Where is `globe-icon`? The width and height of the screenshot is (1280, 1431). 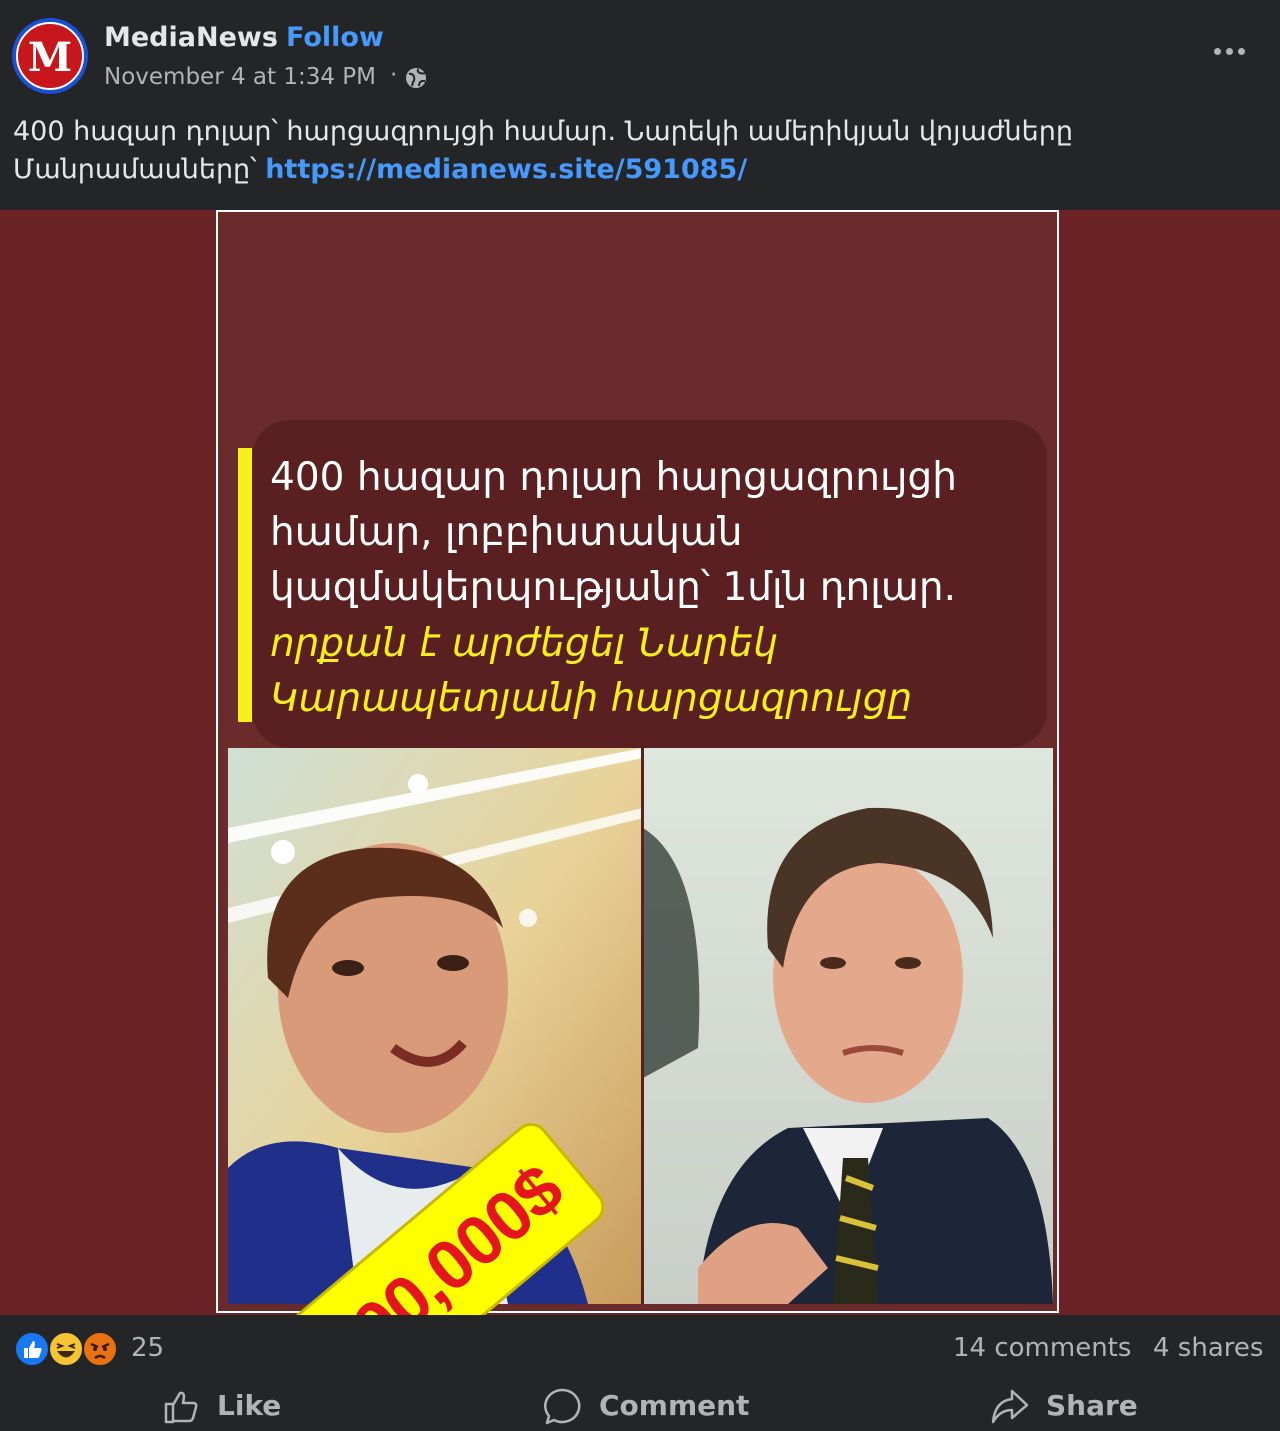 globe-icon is located at coordinates (416, 78).